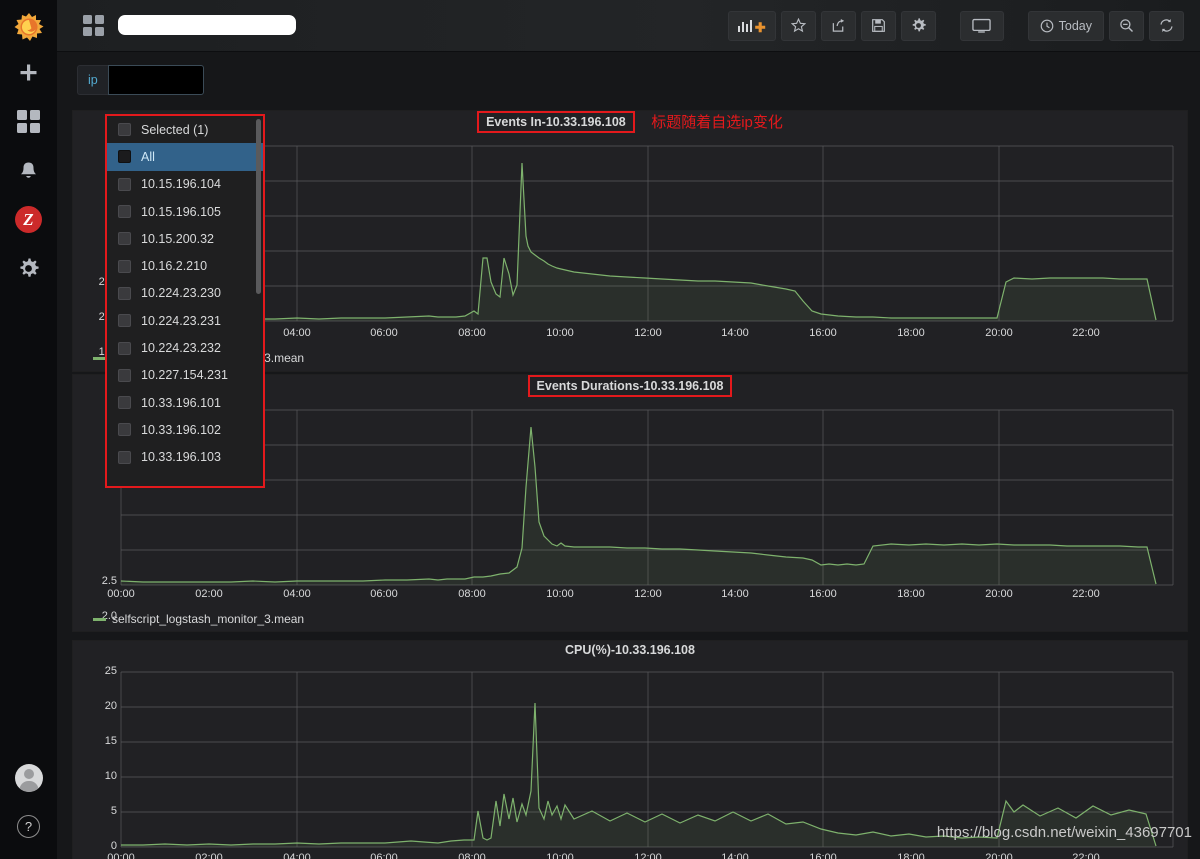 This screenshot has height=859, width=1200. I want to click on sidebar-item-help: ?, so click(28, 826).